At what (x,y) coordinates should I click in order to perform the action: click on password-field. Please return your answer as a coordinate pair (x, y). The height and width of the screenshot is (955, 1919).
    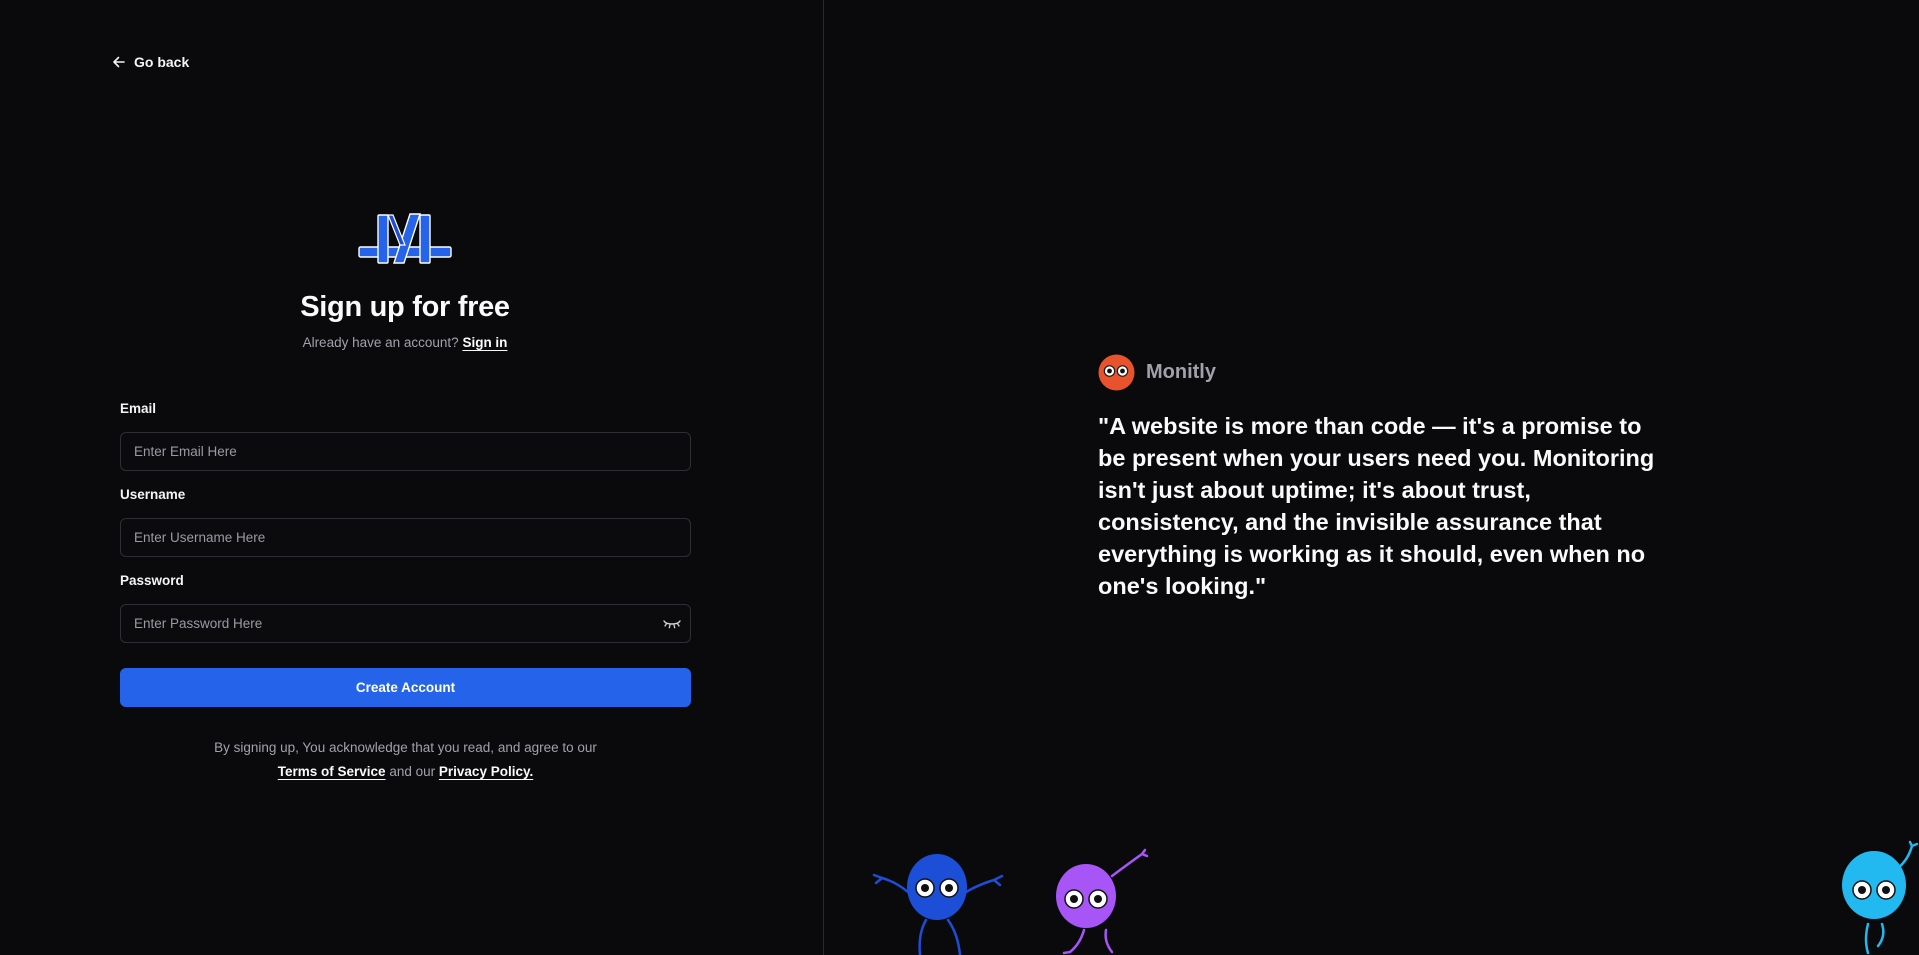
    Looking at the image, I should click on (405, 623).